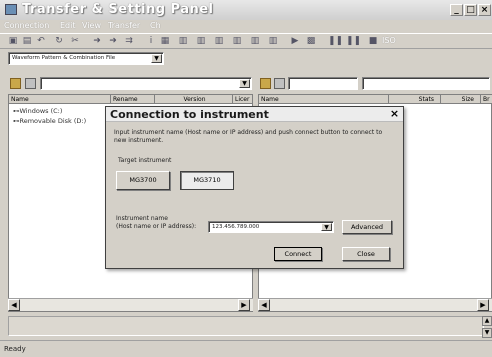 The image size is (492, 357). What do you see at coordinates (487, 333) in the screenshot?
I see `scroll-down-icon: ▼` at bounding box center [487, 333].